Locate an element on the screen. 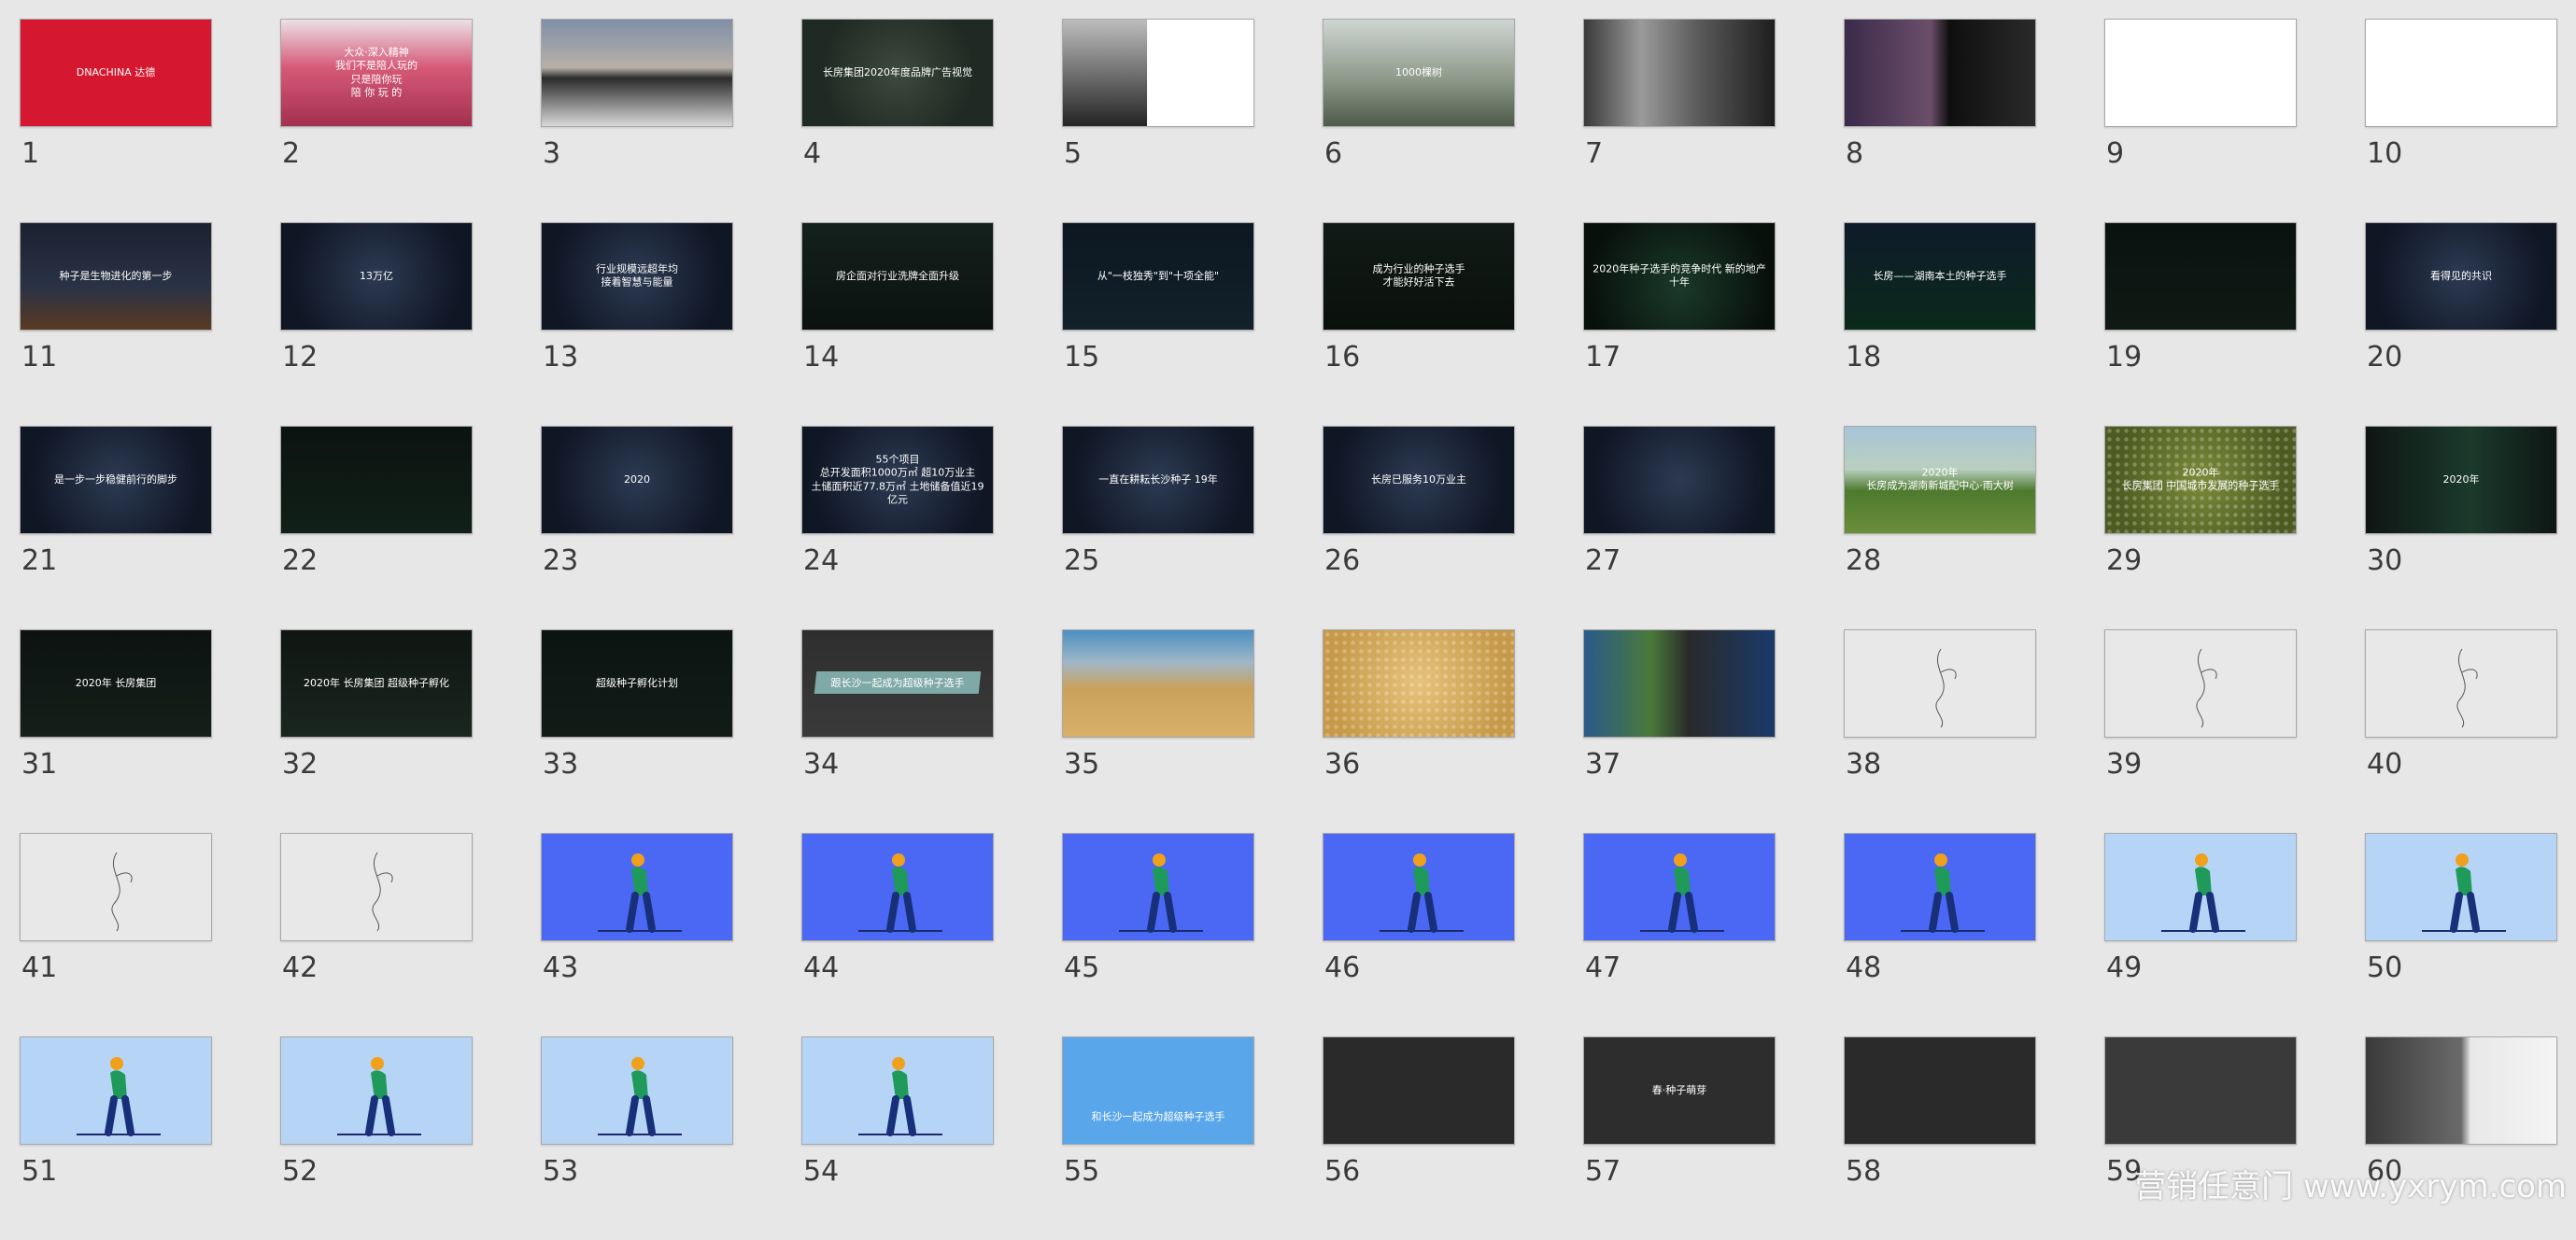 The image size is (2576, 1240). slide-thumbnail-30: 2020年 30 is located at coordinates (2461, 527).